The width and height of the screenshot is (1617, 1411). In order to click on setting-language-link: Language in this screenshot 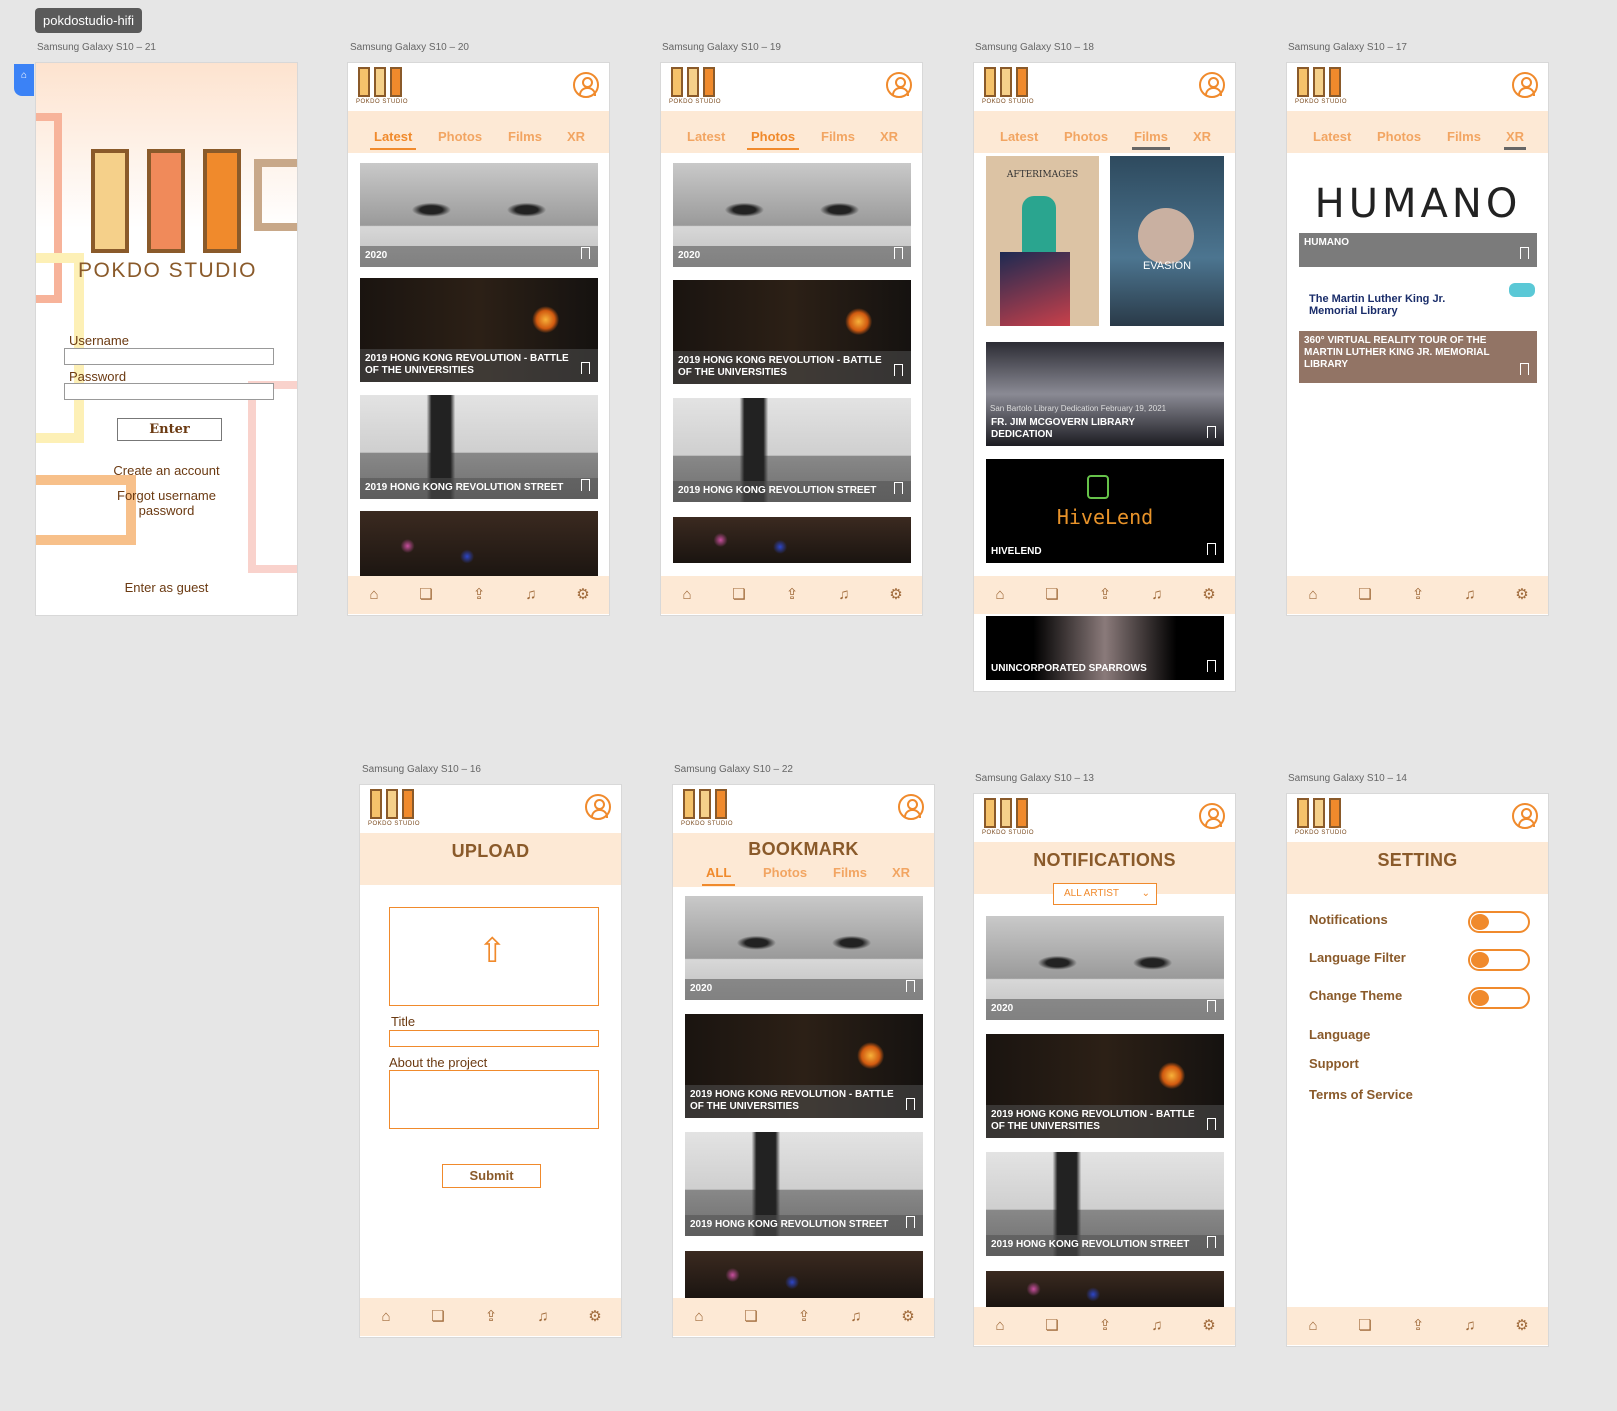, I will do `click(1339, 1034)`.